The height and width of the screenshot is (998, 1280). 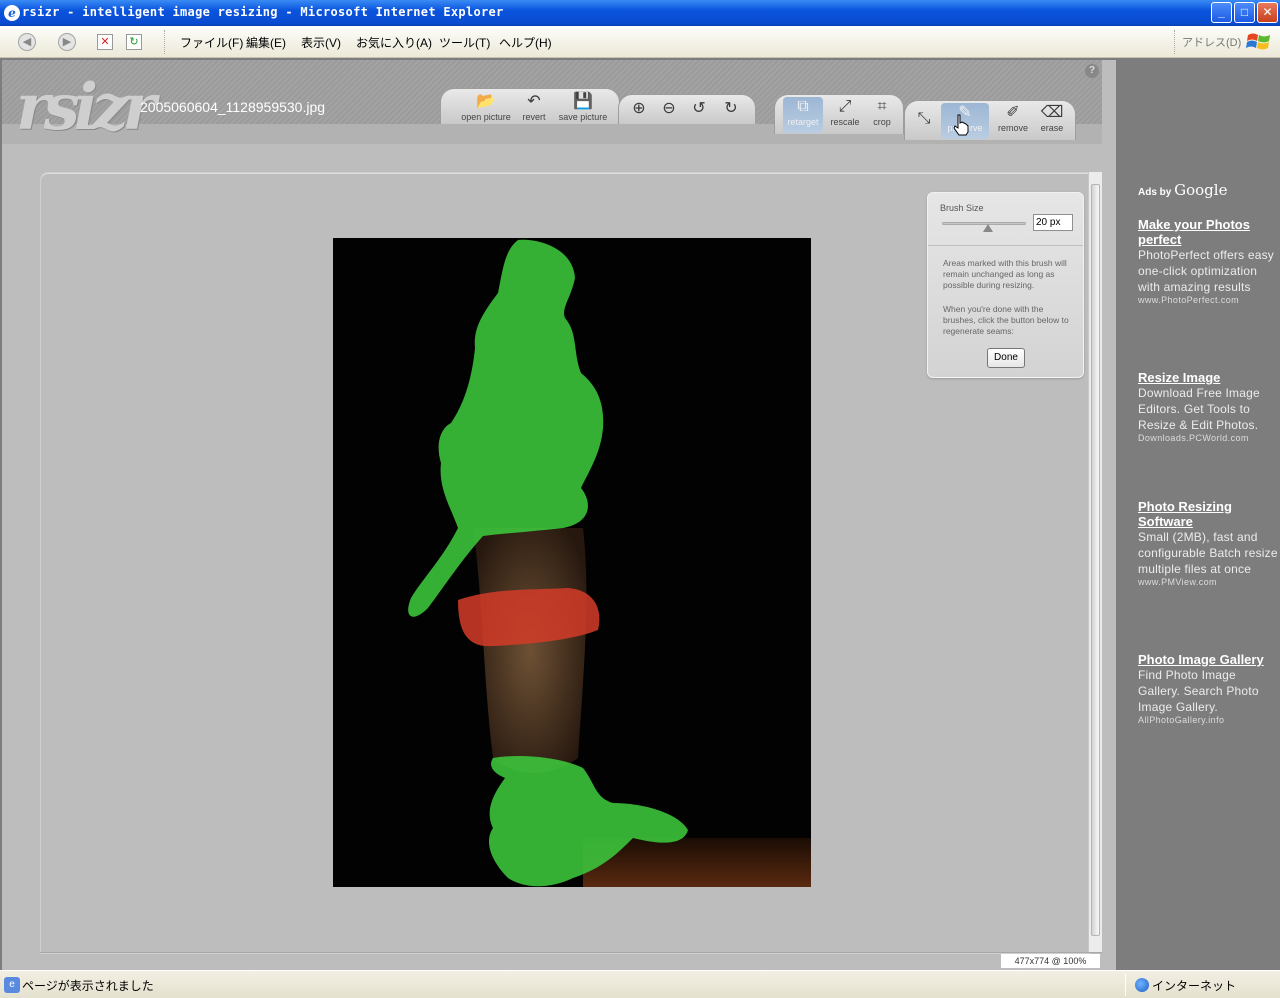 What do you see at coordinates (534, 101) in the screenshot?
I see `undo-arrow-icon: ↶` at bounding box center [534, 101].